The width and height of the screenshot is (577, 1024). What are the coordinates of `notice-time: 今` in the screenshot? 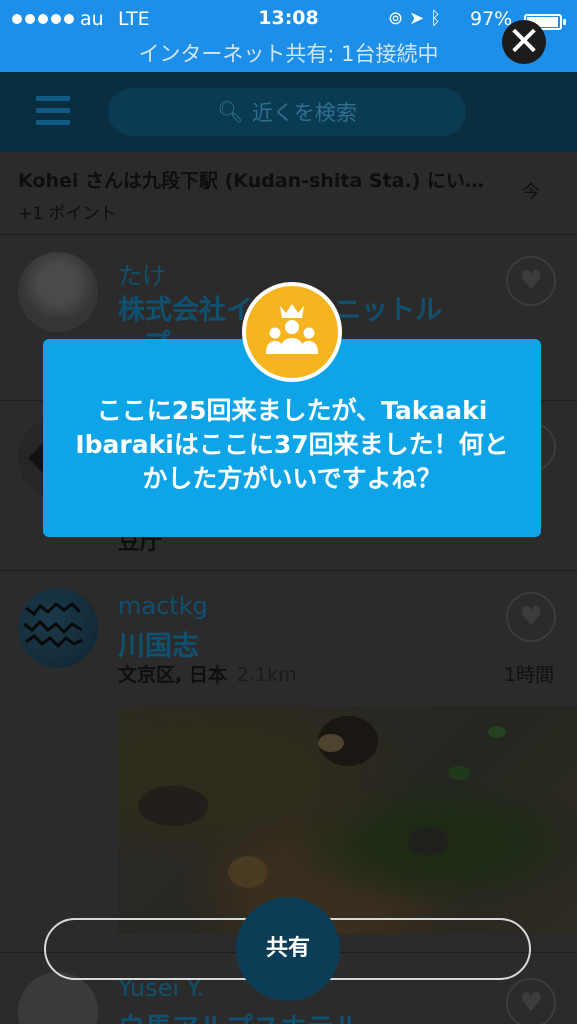 It's located at (531, 192).